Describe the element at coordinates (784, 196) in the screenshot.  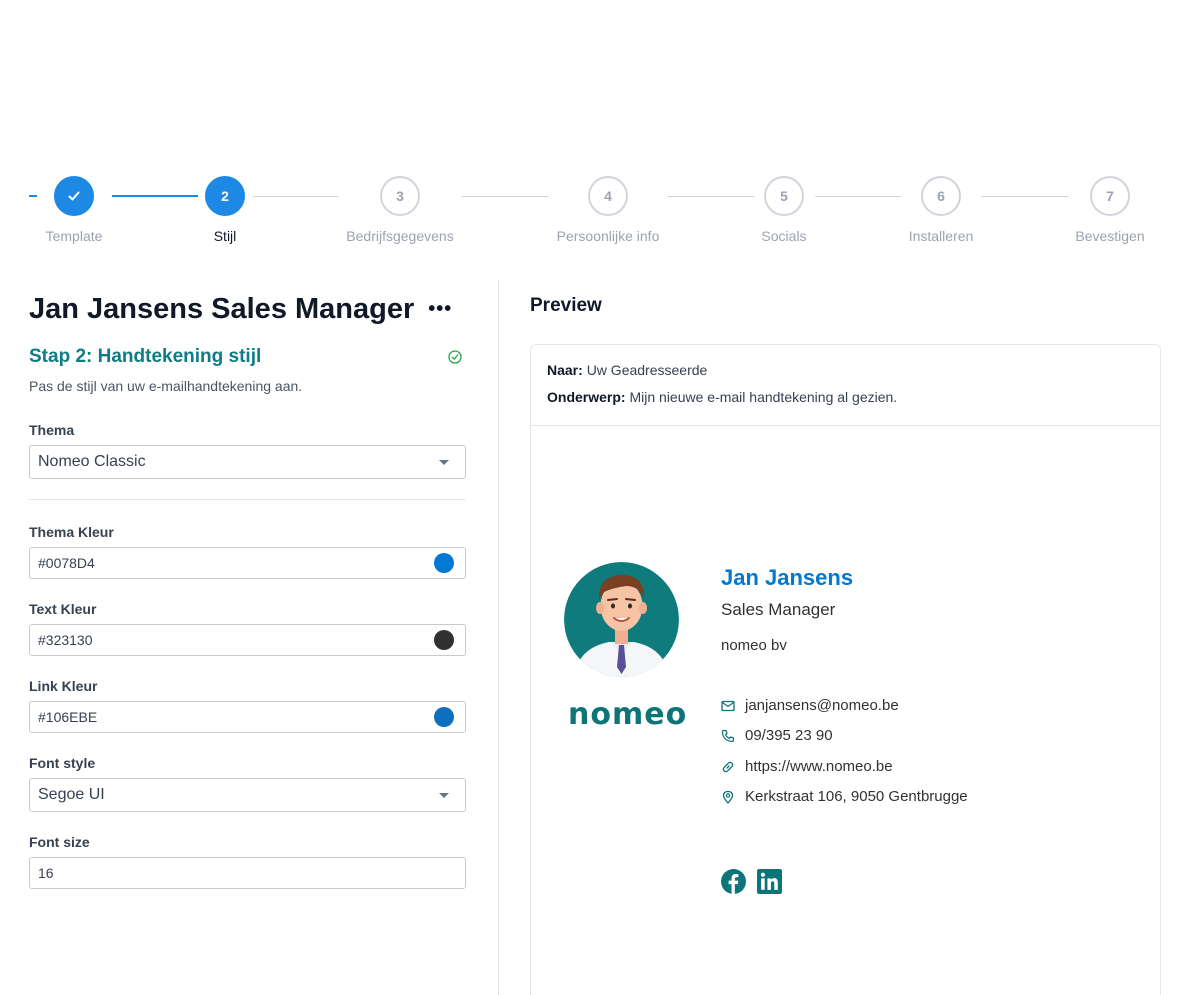
I see `step-number: 5` at that location.